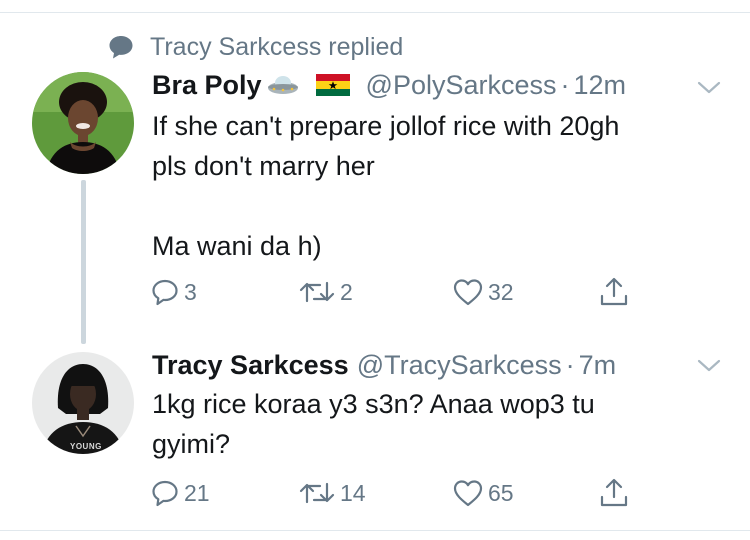 The width and height of the screenshot is (750, 540). Describe the element at coordinates (598, 365) in the screenshot. I see `timestamp: 7m` at that location.